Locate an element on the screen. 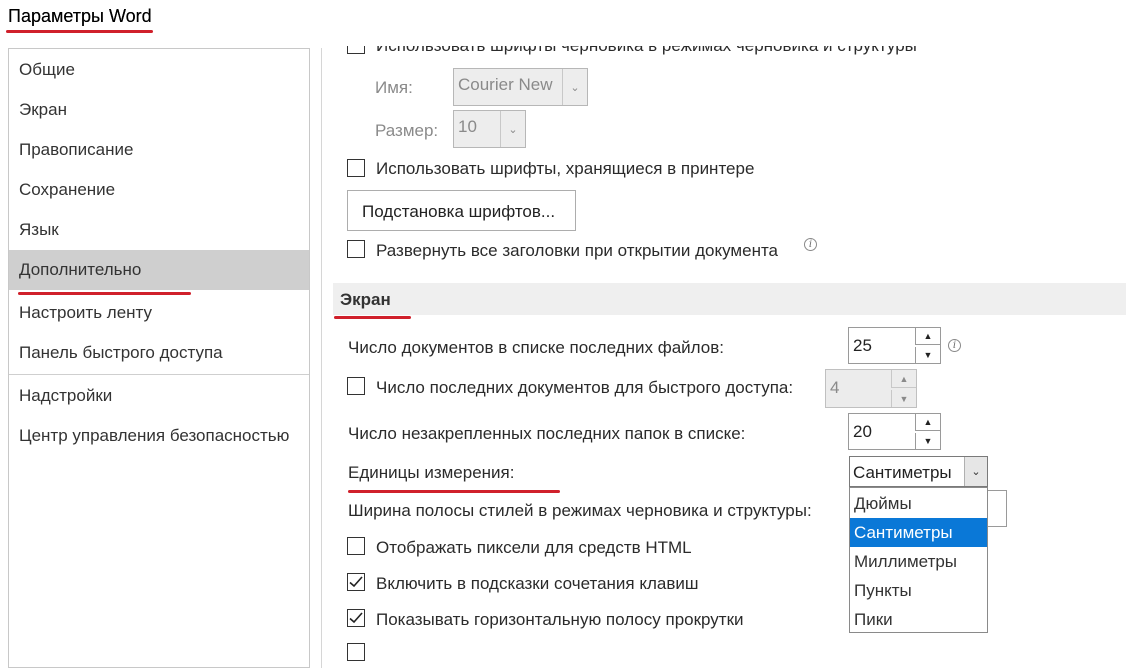 The width and height of the screenshot is (1126, 668). sidebar-item-display: Экран is located at coordinates (159, 110).